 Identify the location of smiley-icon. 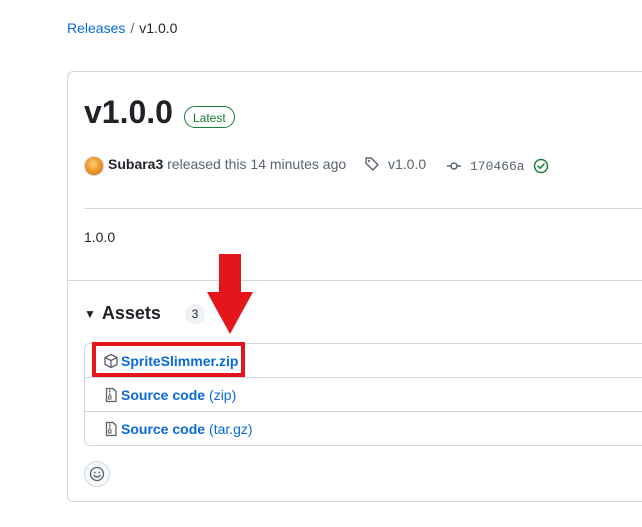
(97, 474).